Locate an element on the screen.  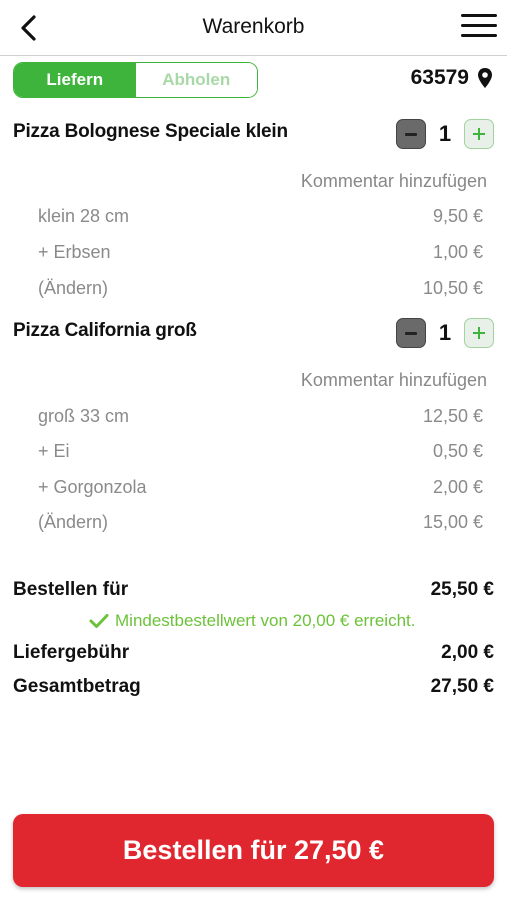
item-option-line: + Ei 0,50 € is located at coordinates (260, 451).